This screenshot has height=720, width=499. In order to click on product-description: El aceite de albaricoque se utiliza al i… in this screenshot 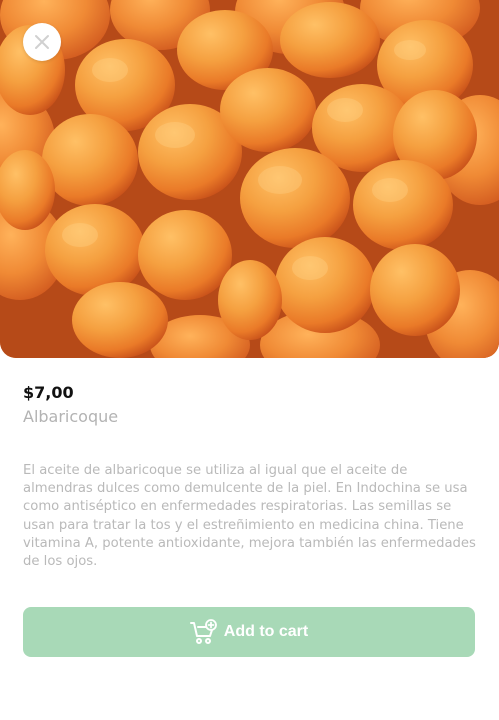, I will do `click(249, 516)`.